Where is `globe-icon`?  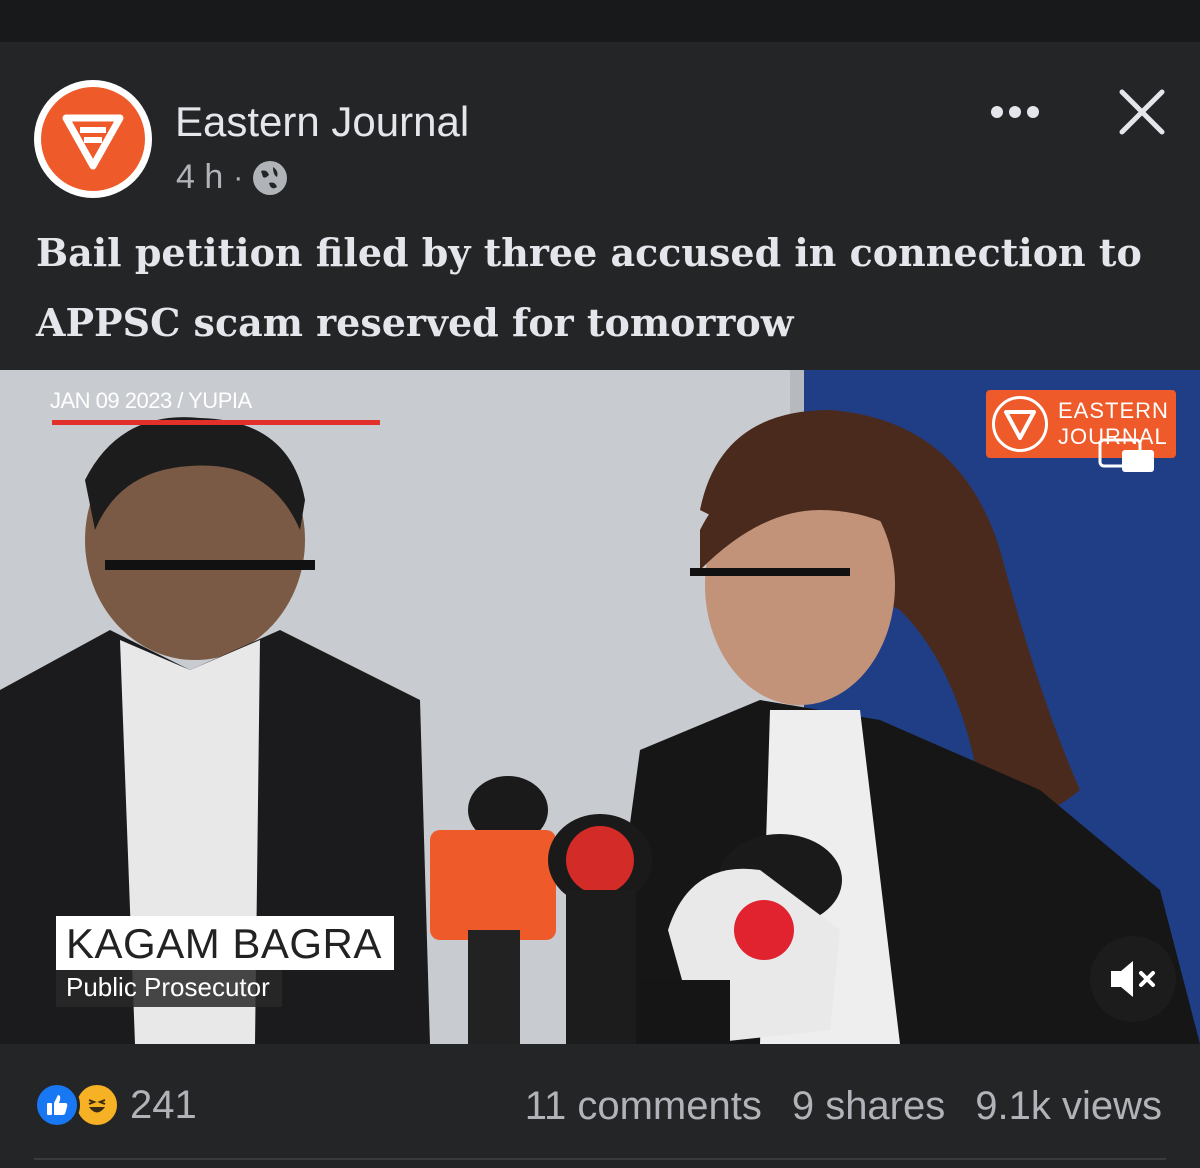 globe-icon is located at coordinates (270, 177).